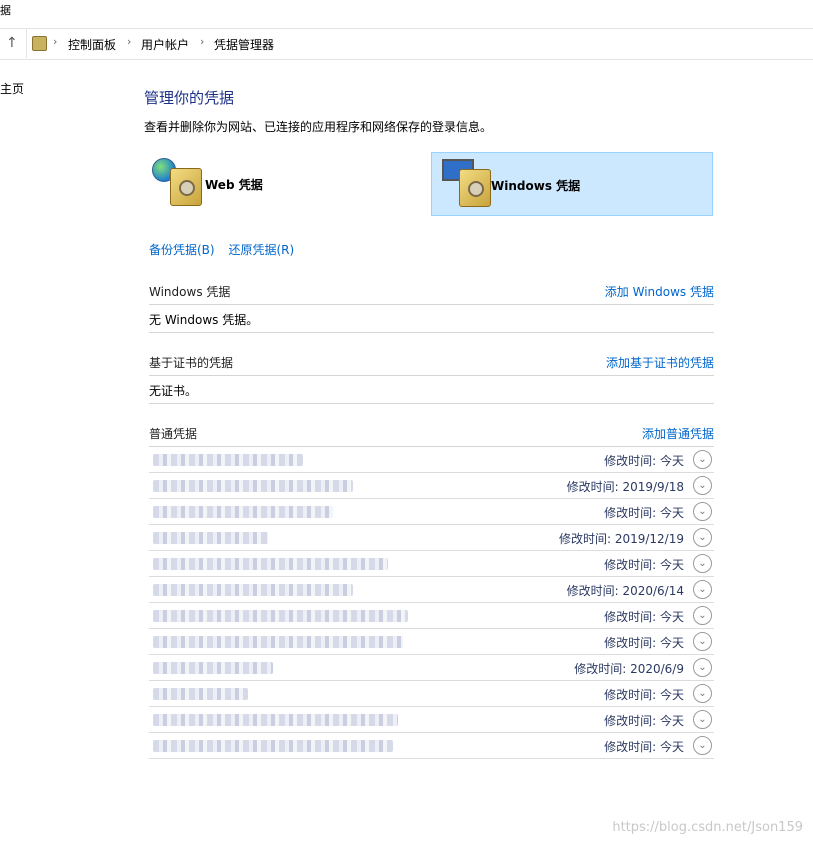 Image resolution: width=813 pixels, height=846 pixels. I want to click on breadcrumb-credential-manager: 凭据管理器, so click(244, 44).